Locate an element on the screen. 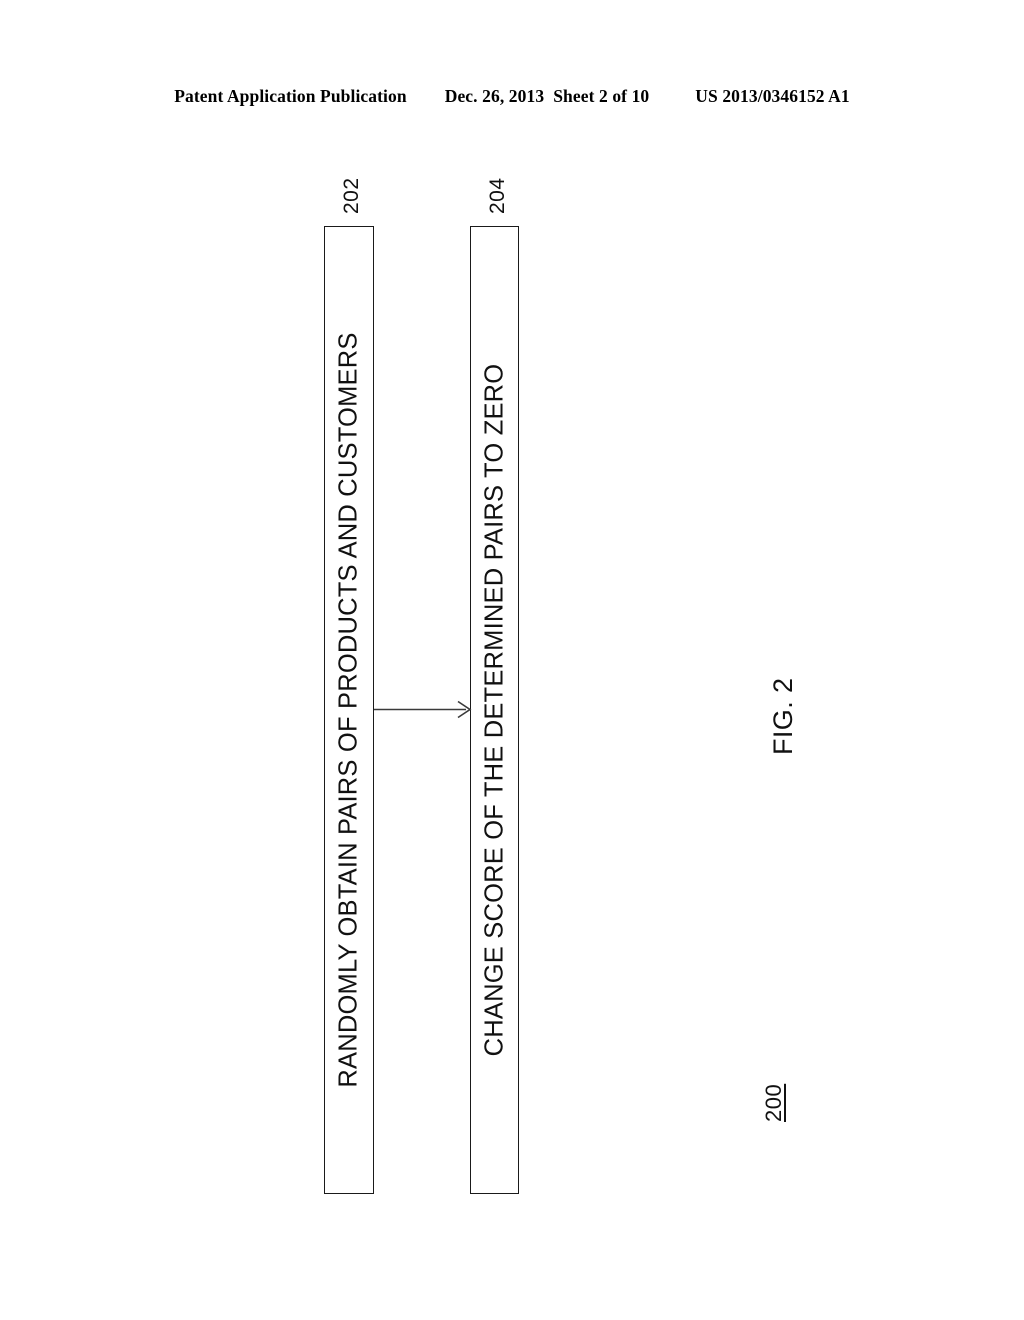 The width and height of the screenshot is (1024, 1320). figure-caption: FIG. 2 is located at coordinates (783, 716).